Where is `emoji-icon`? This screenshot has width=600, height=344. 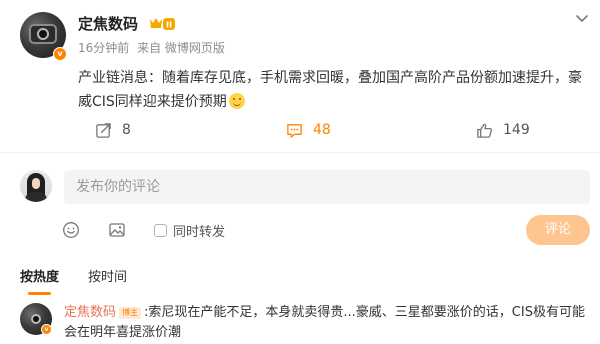 emoji-icon is located at coordinates (71, 230).